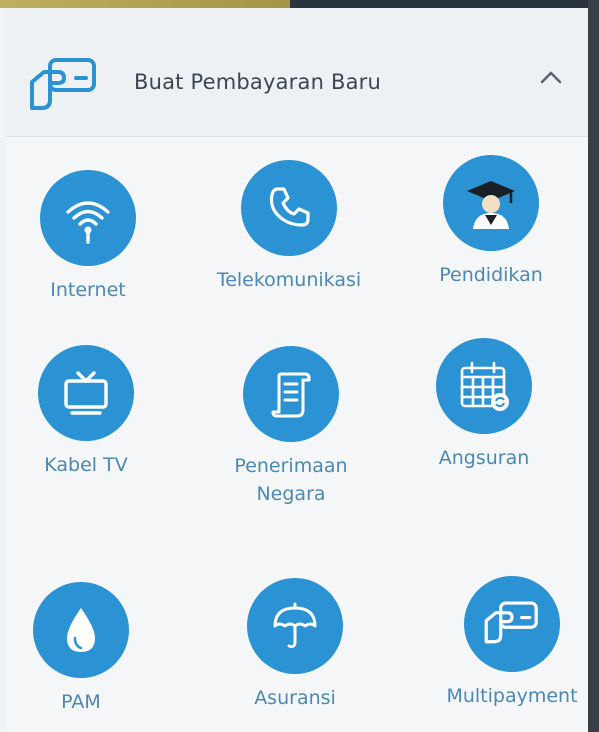 The image size is (599, 732). I want to click on header-title: Buat Pembayaran Baru, so click(257, 82).